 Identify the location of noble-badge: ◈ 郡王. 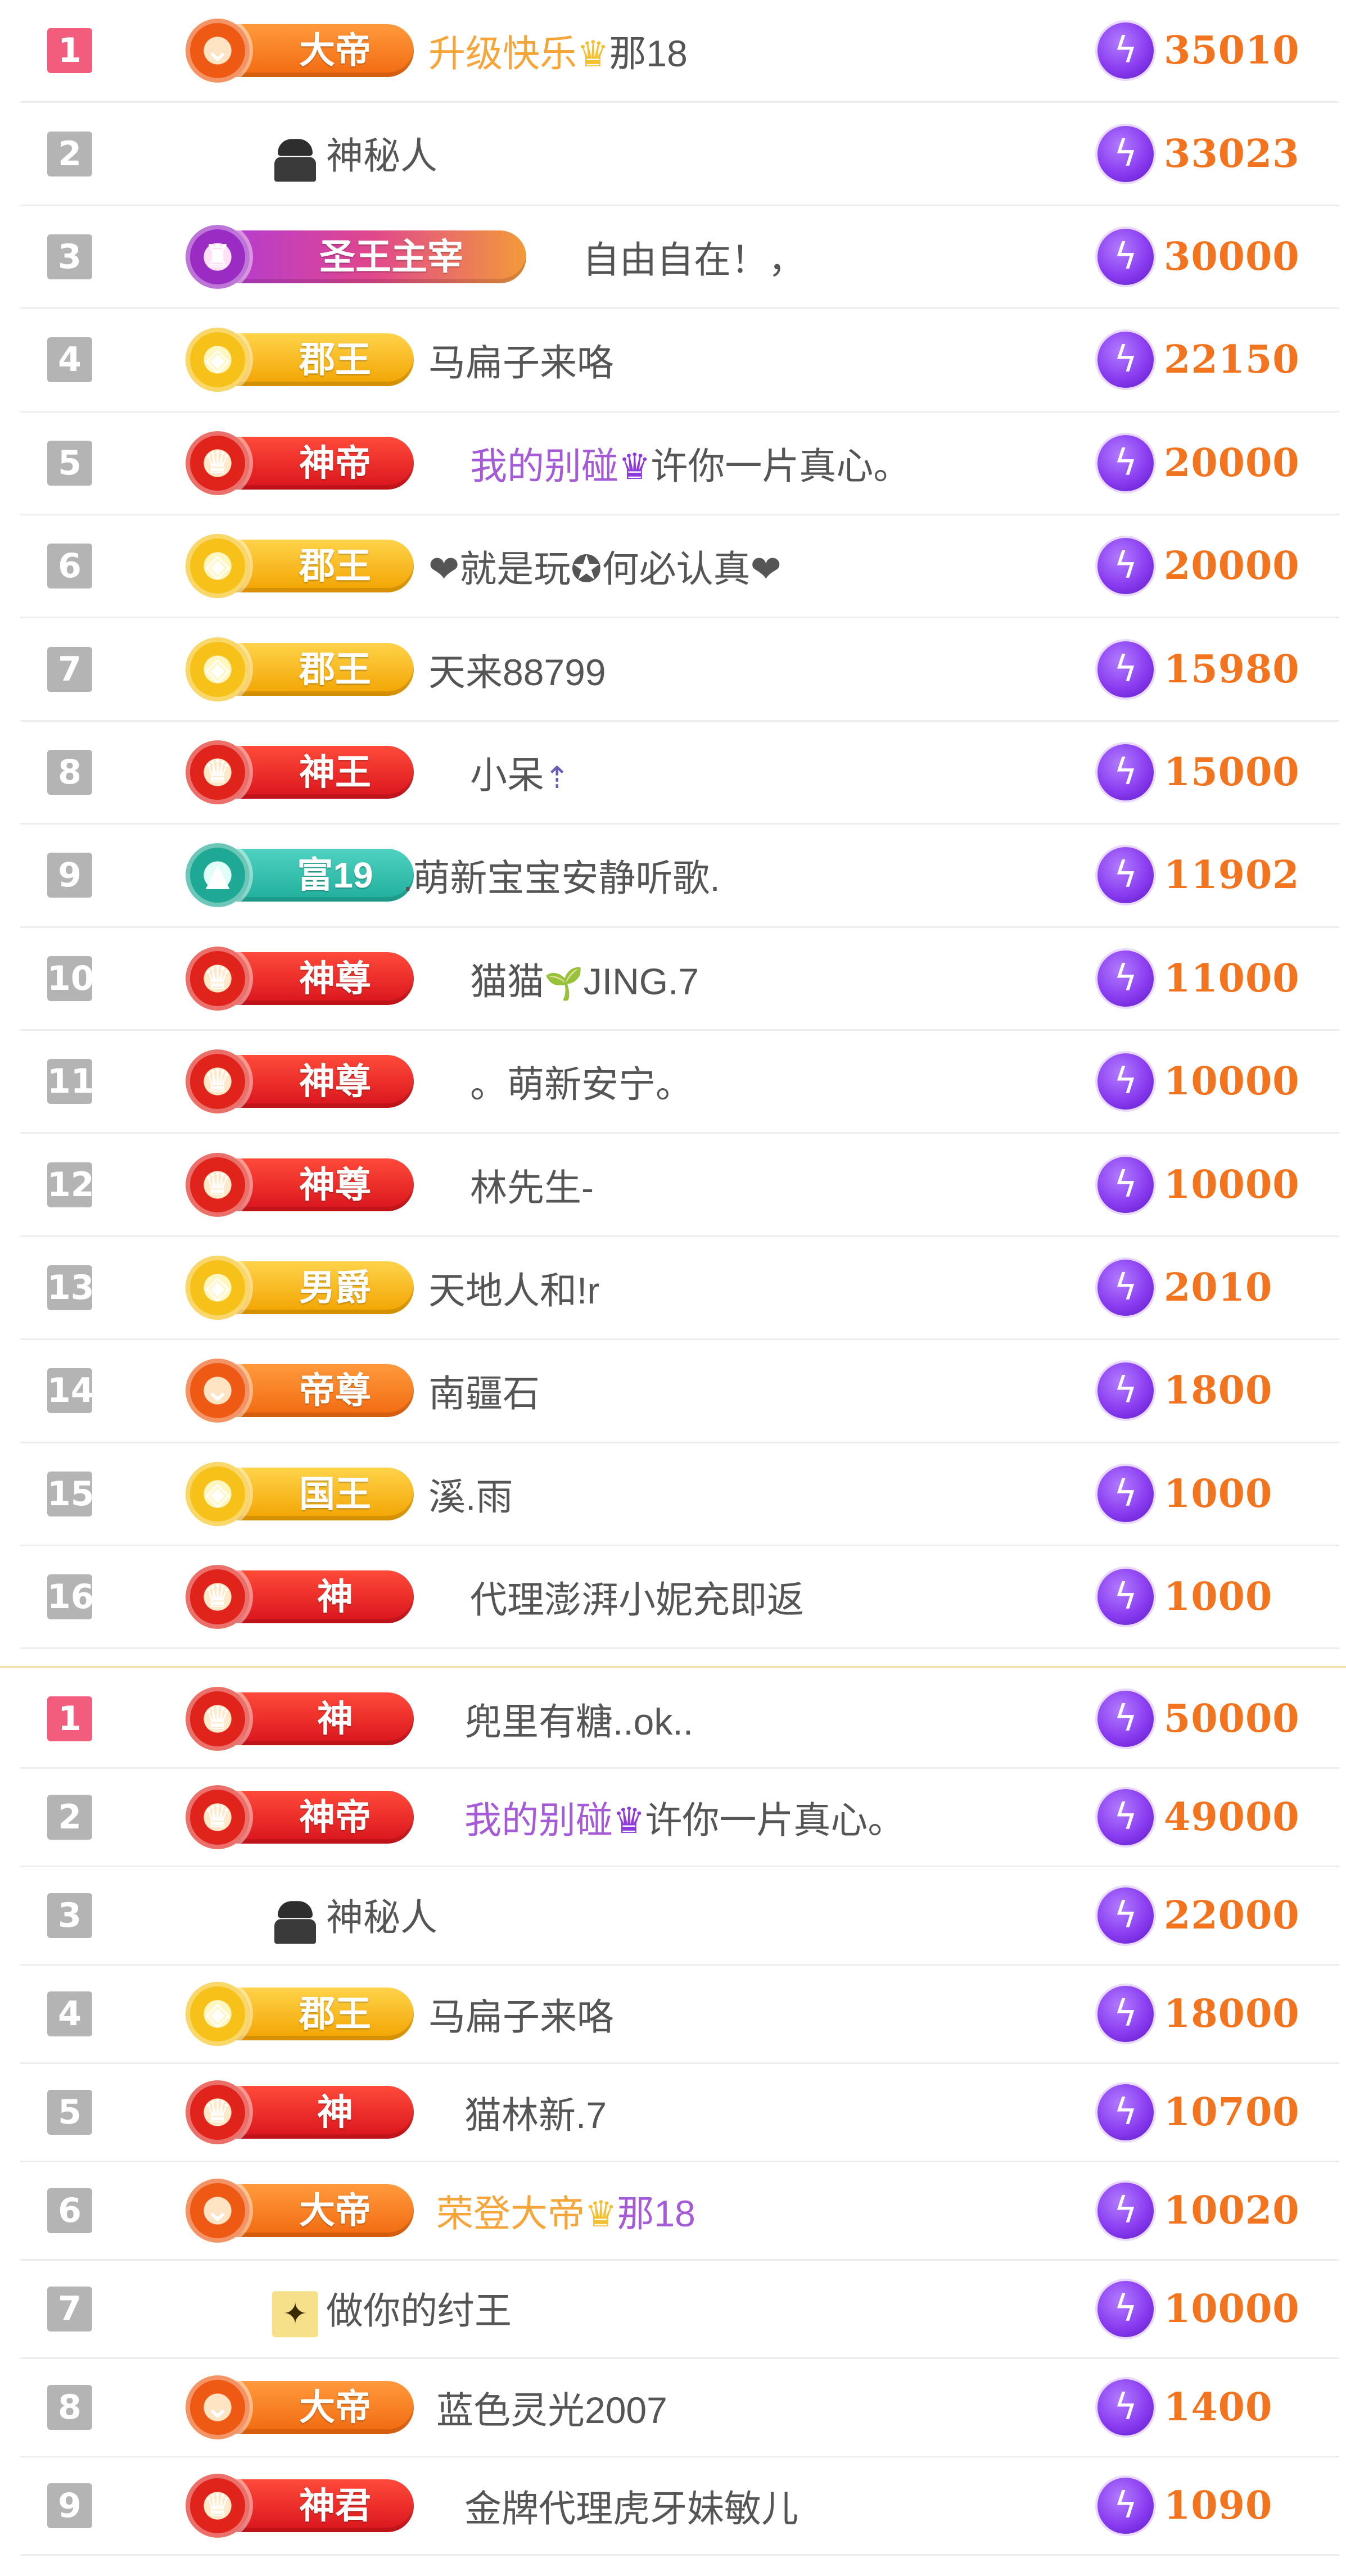
(301, 566).